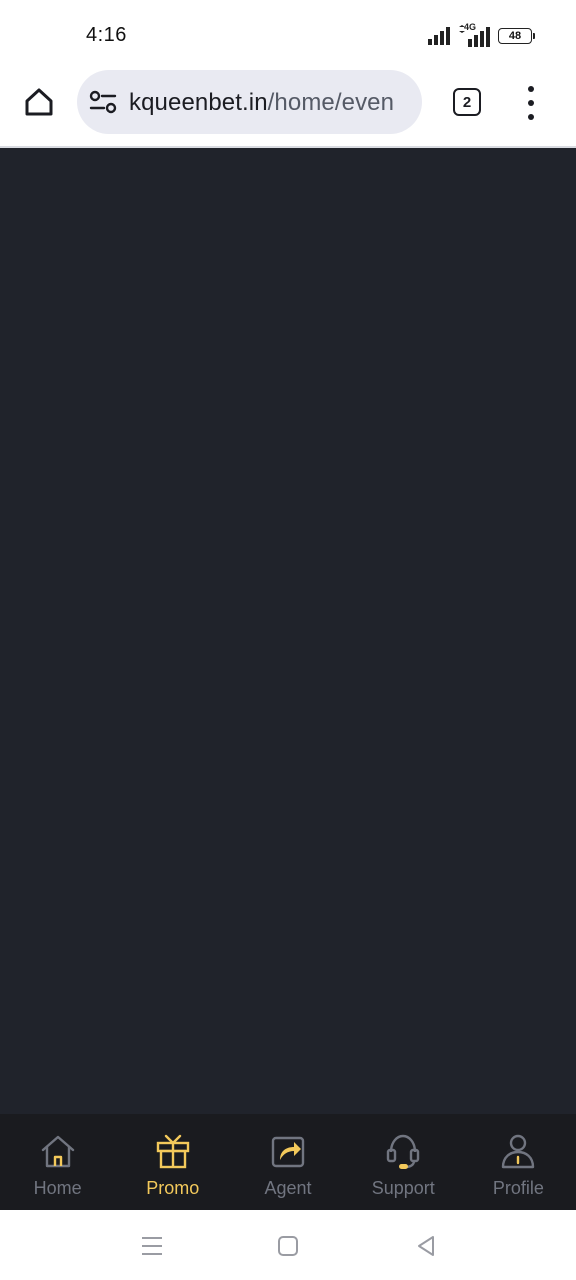 The width and height of the screenshot is (576, 1280). I want to click on bottom-nav: Home Promo Agent Support Profile, so click(288, 1162).